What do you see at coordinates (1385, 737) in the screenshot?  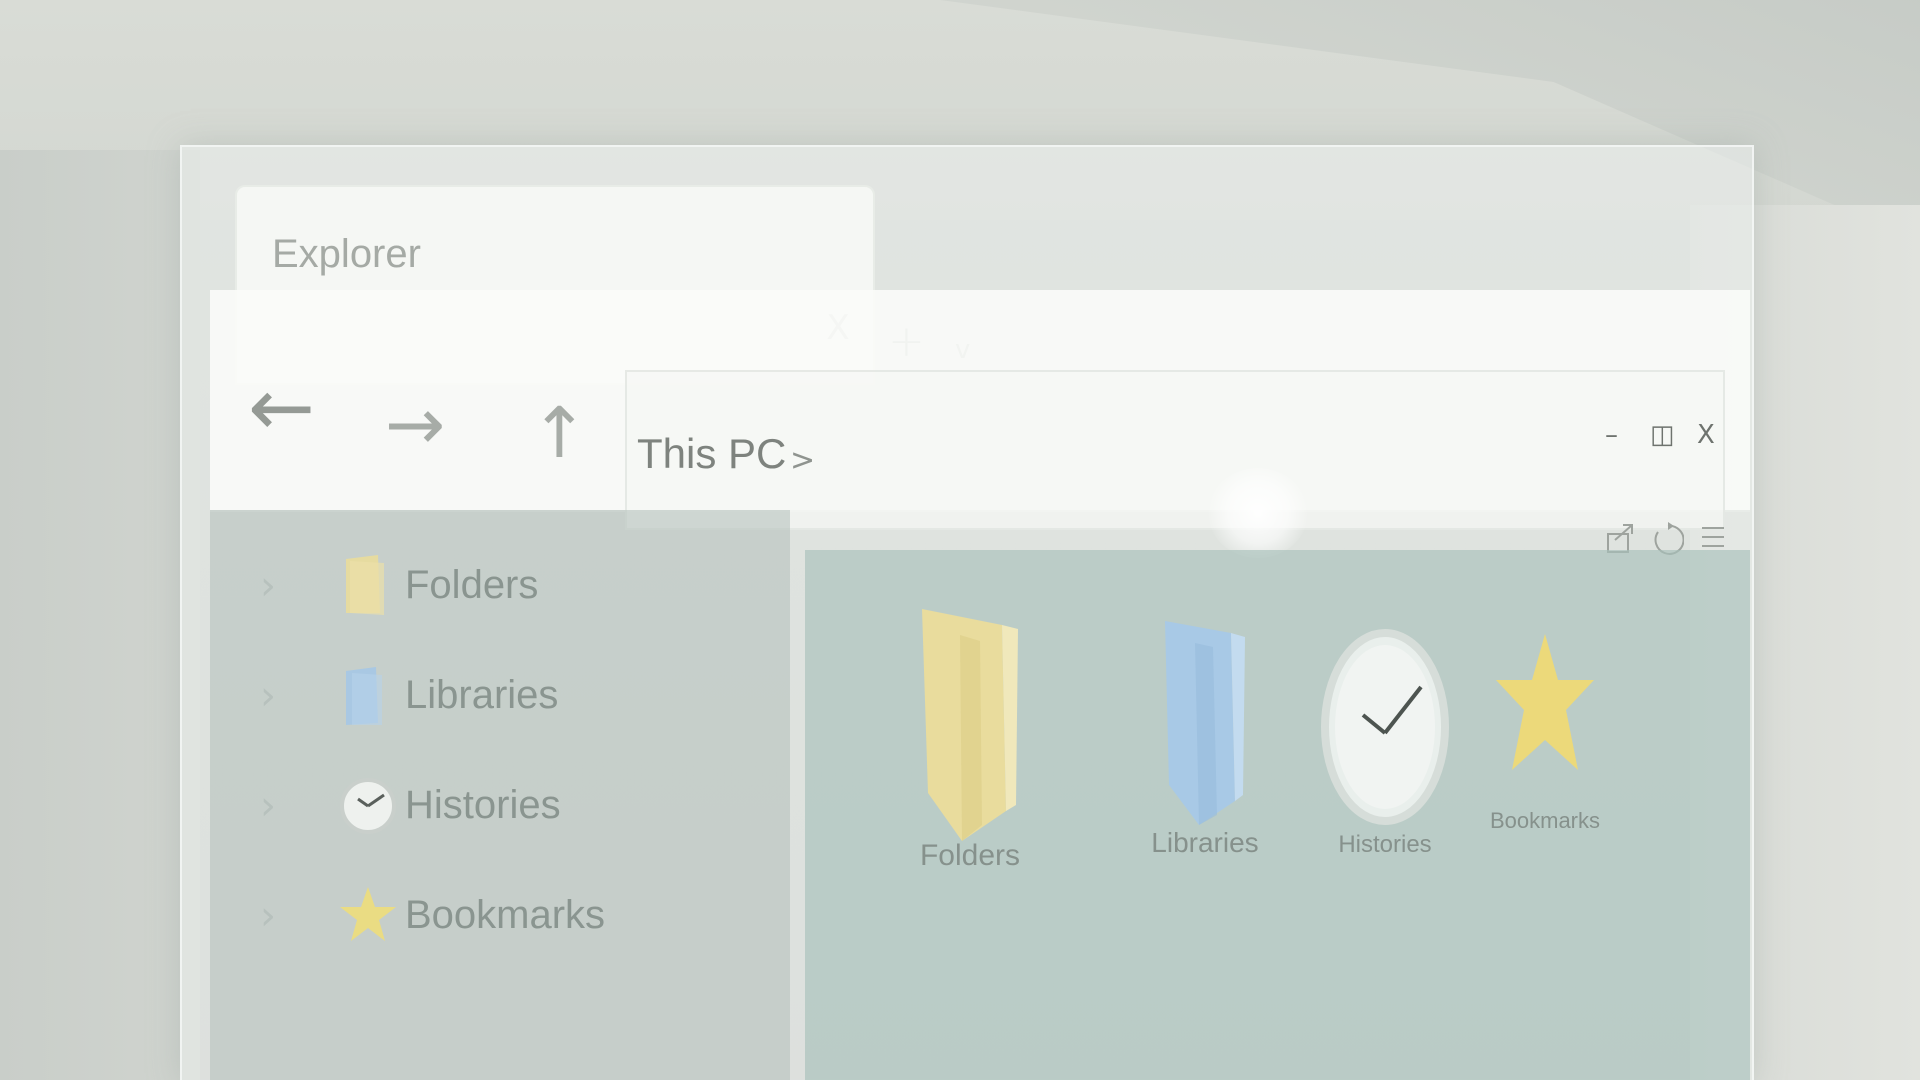 I see `content-item-histories: Histories` at bounding box center [1385, 737].